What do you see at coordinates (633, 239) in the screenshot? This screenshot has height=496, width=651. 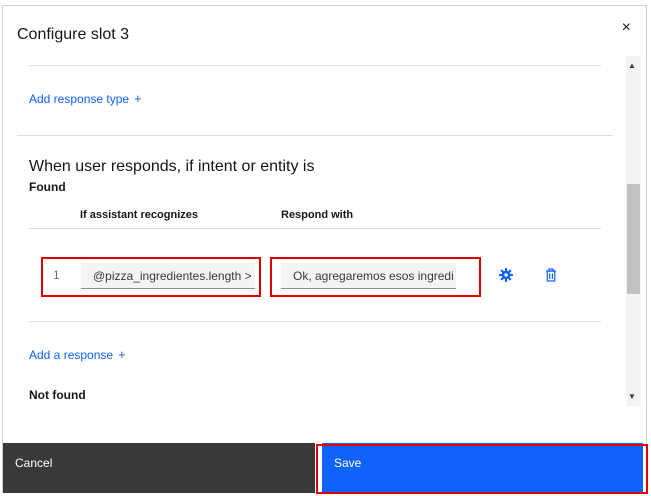 I see `scrollbar-thumb` at bounding box center [633, 239].